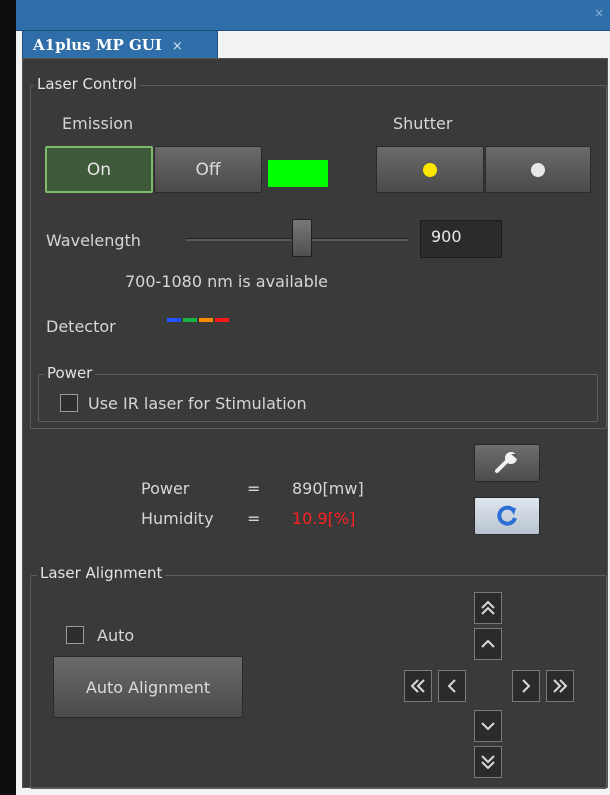 This screenshot has height=795, width=610. What do you see at coordinates (98, 123) in the screenshot?
I see `emission-label: Emission` at bounding box center [98, 123].